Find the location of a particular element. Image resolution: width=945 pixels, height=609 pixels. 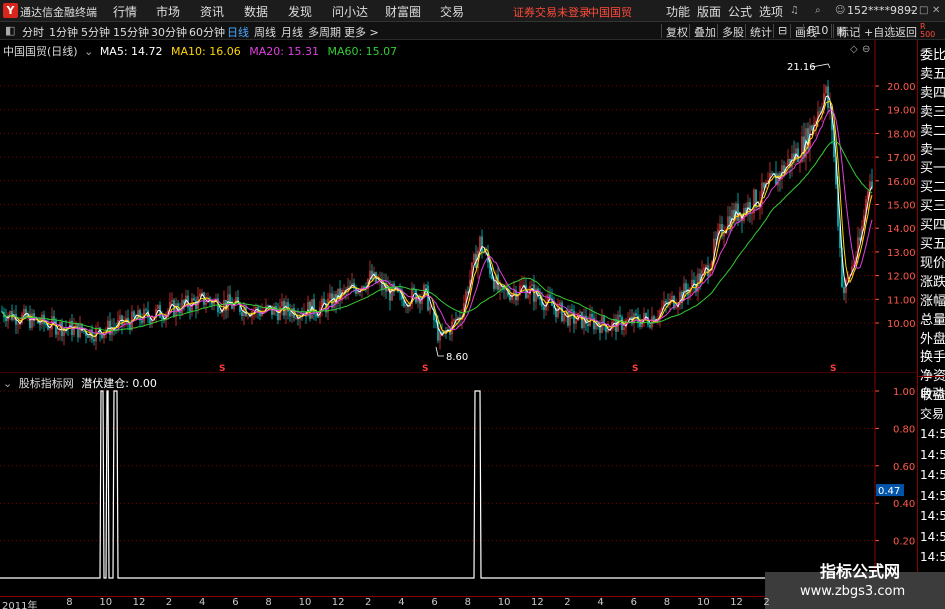

auto-trade-label: 交易 is located at coordinates (932, 414).